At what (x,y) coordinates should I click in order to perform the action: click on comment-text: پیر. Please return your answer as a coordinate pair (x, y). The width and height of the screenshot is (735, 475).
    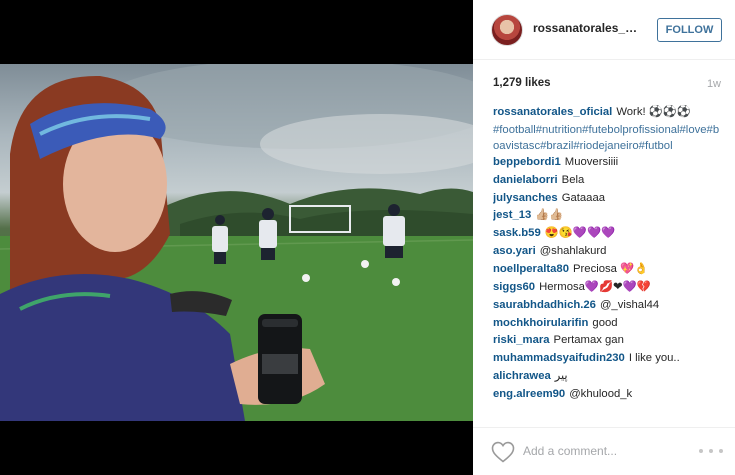
    Looking at the image, I should click on (561, 376).